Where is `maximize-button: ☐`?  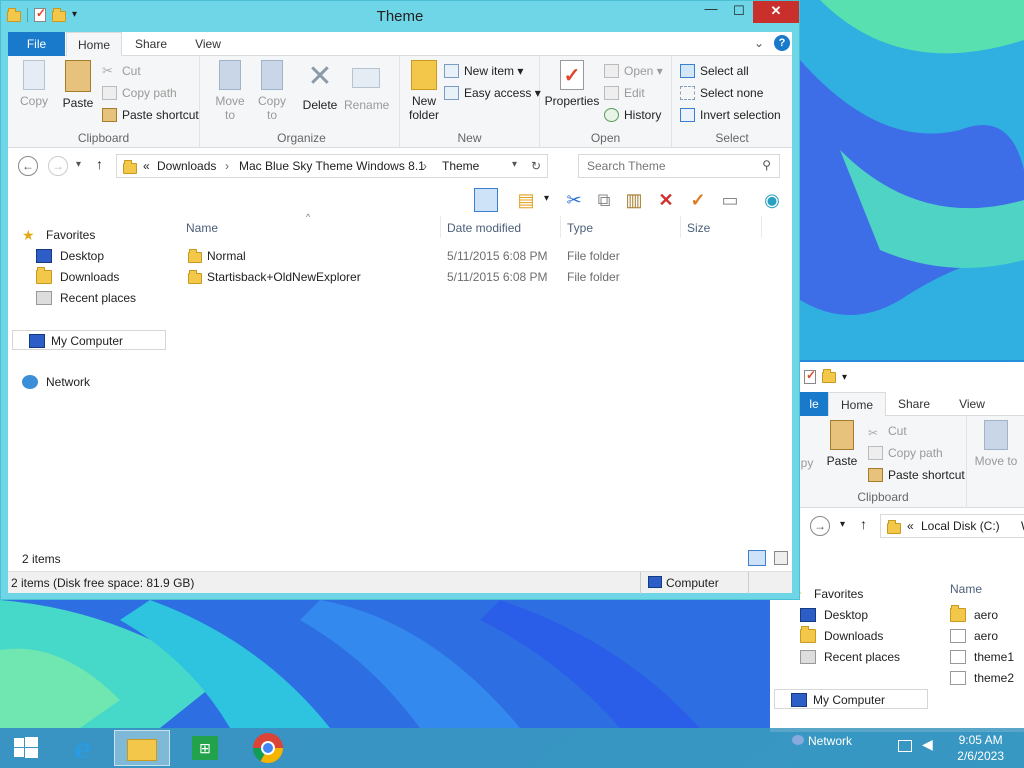
maximize-button: ☐ is located at coordinates (739, 12).